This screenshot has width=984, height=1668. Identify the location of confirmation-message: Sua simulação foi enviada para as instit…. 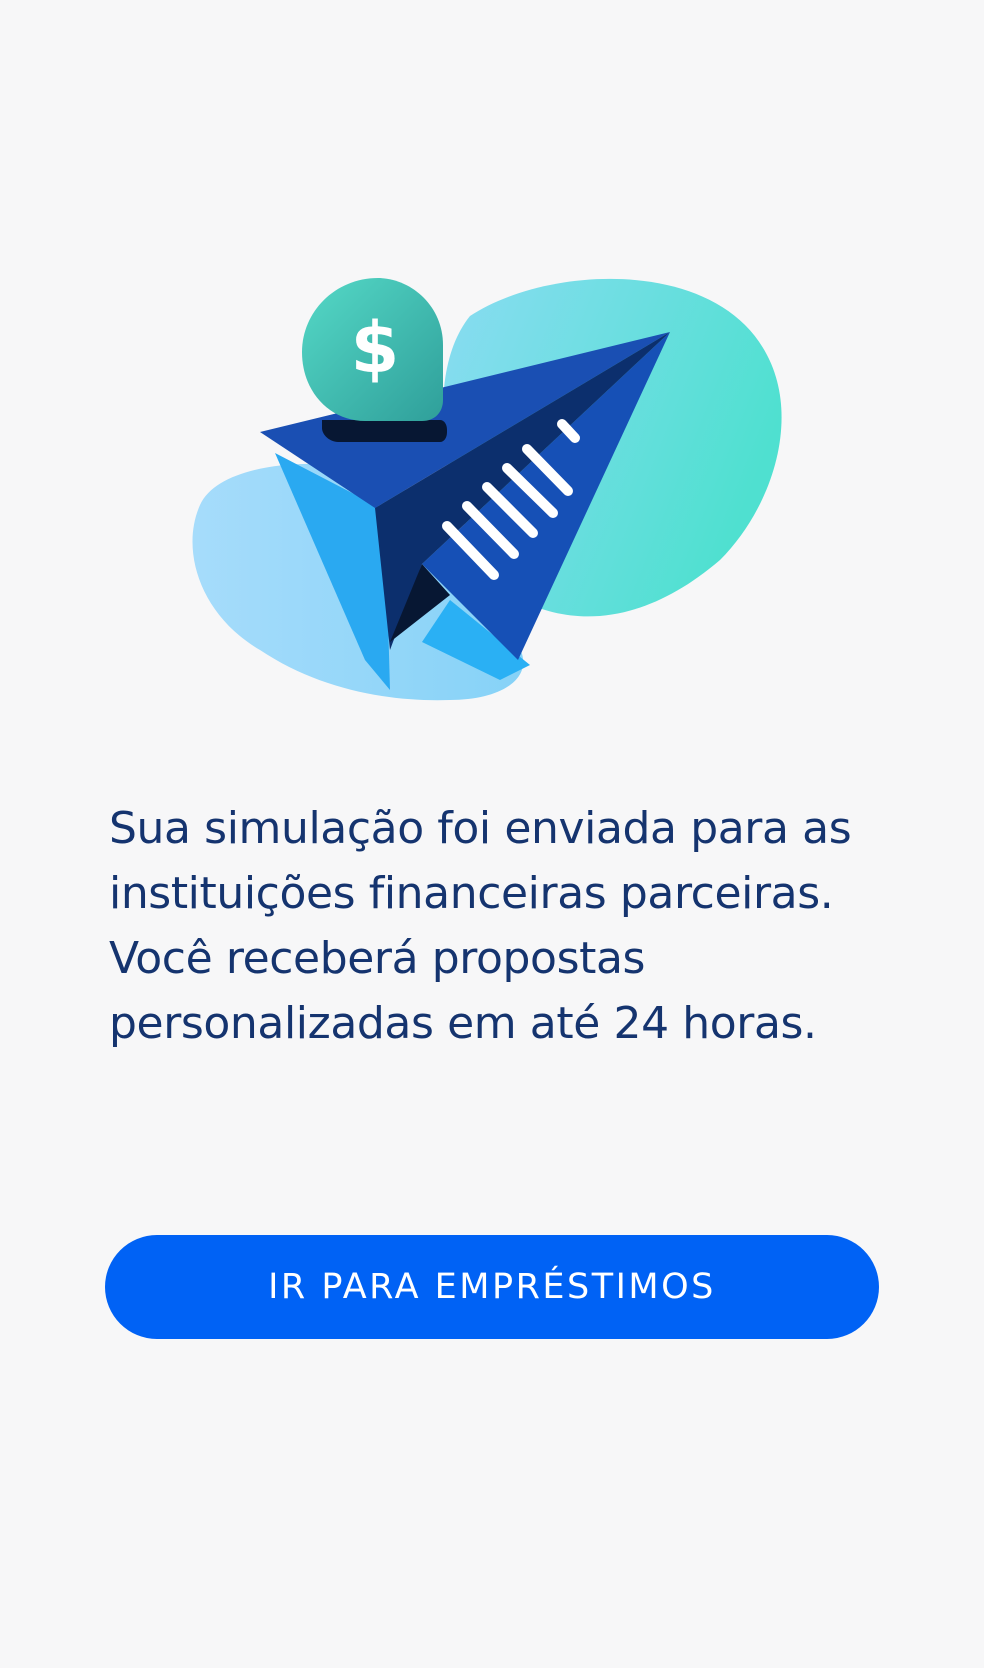
(480, 926).